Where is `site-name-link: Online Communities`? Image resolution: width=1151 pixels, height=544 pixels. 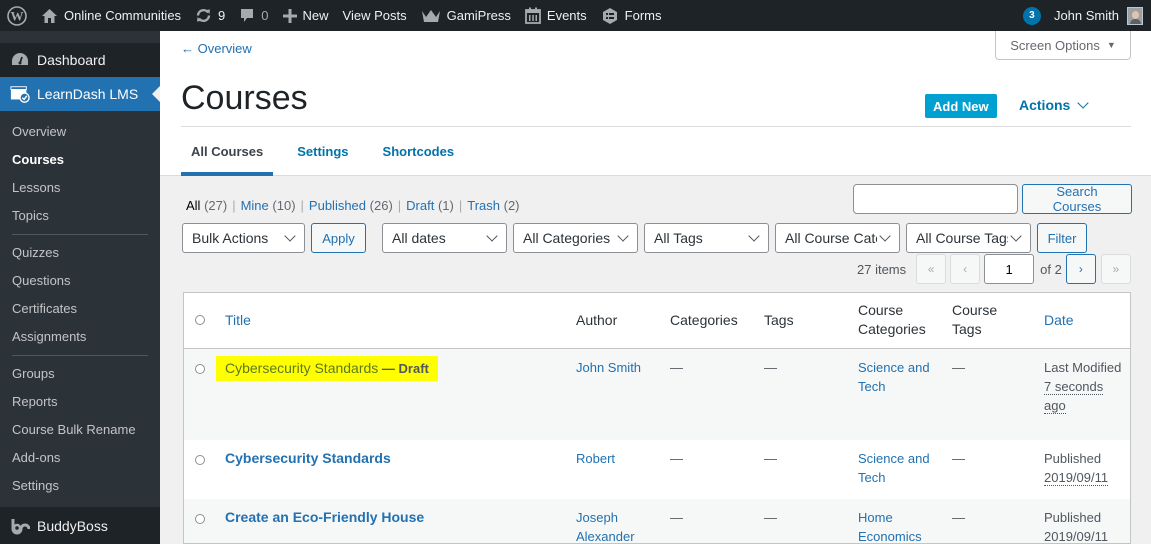
site-name-link: Online Communities is located at coordinates (111, 15).